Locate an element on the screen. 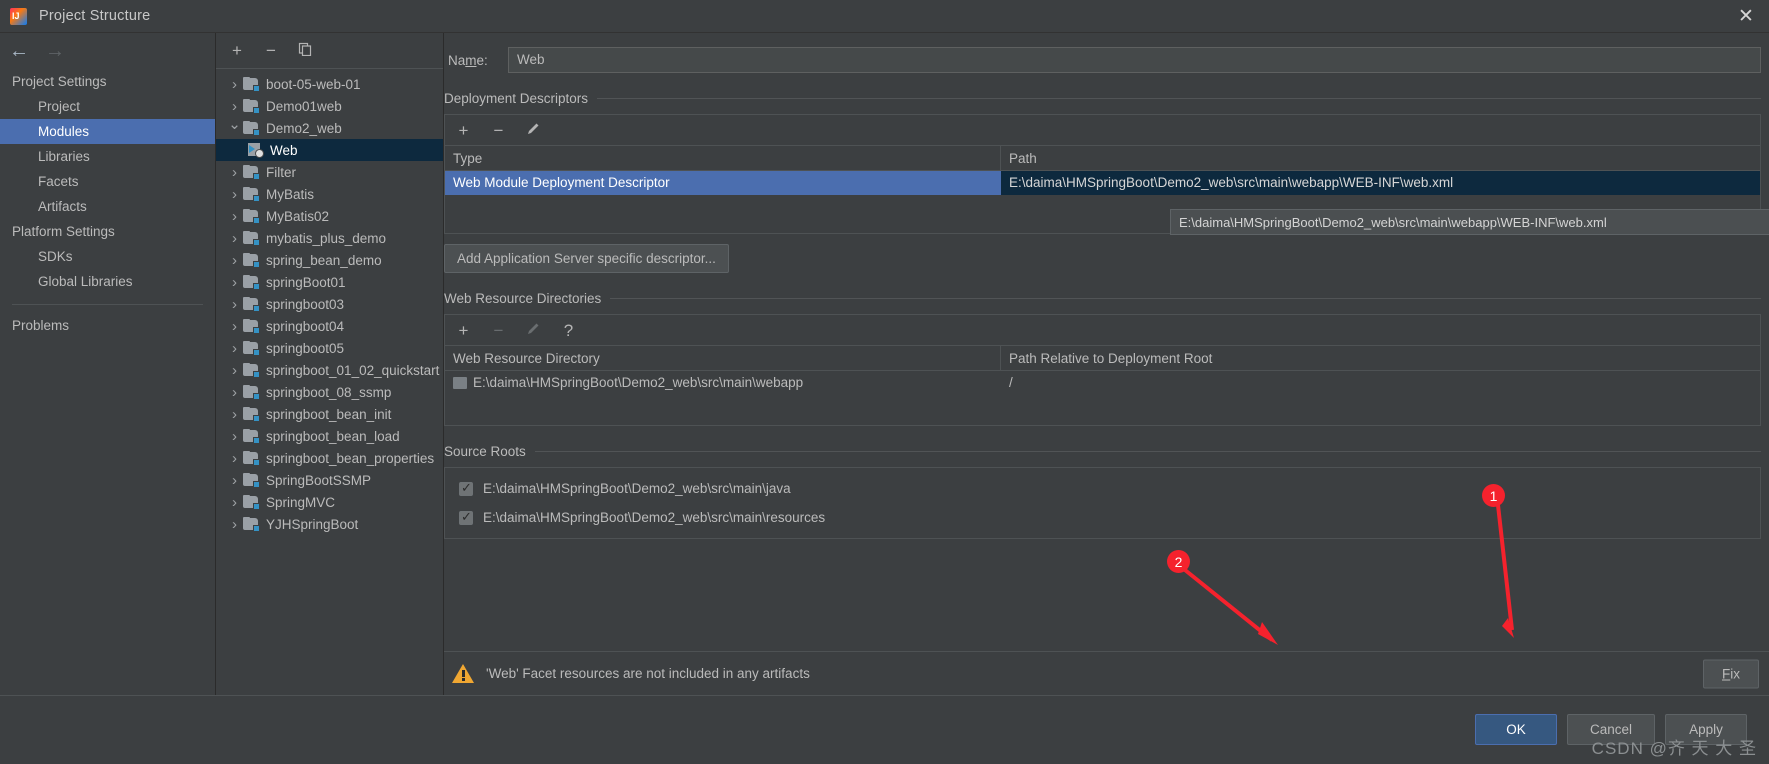 The width and height of the screenshot is (1769, 764). edit-web-resource-pencil-icon is located at coordinates (533, 330).